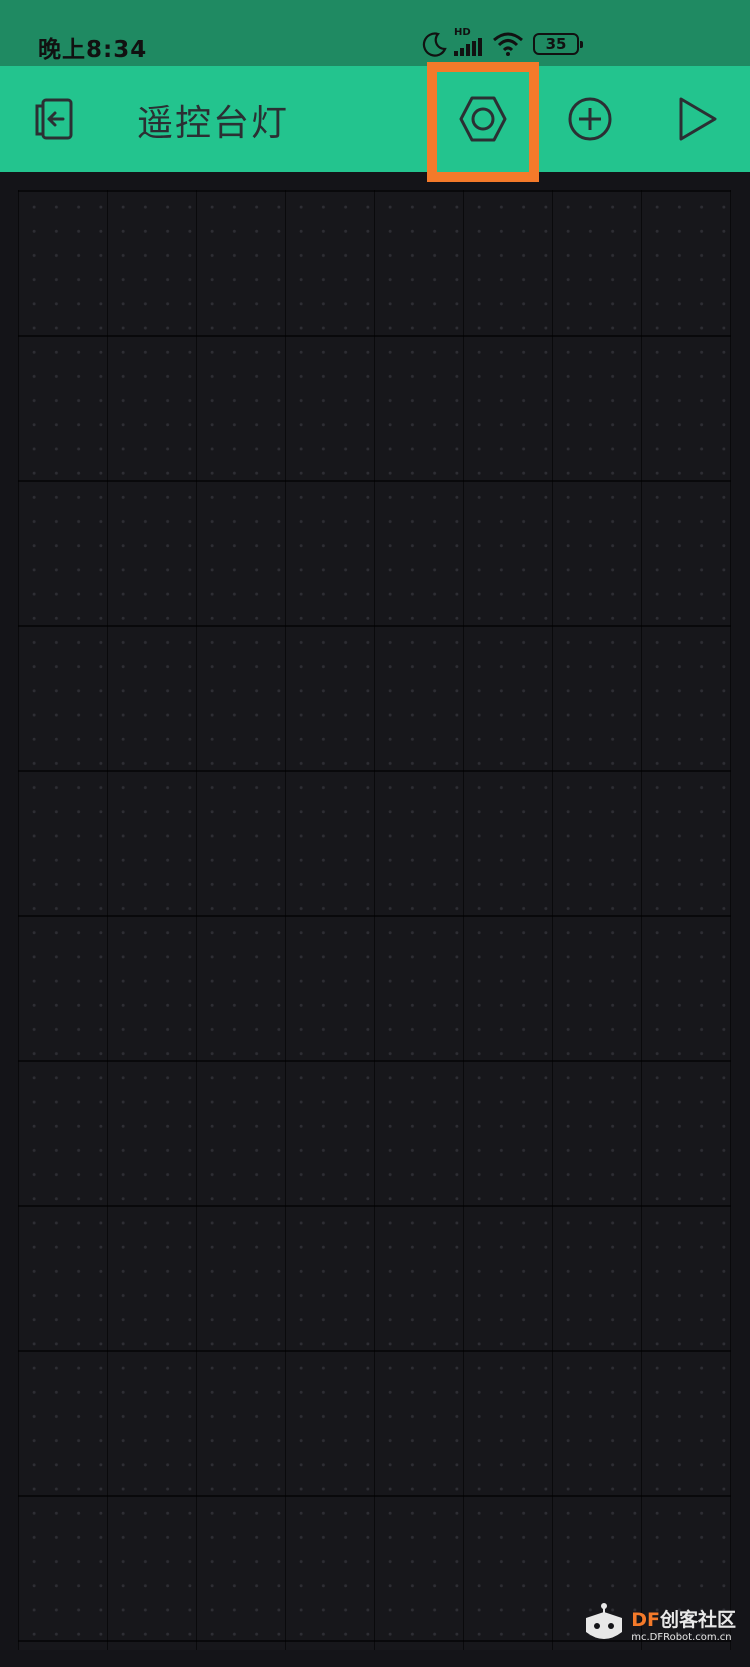 The height and width of the screenshot is (1667, 750). Describe the element at coordinates (681, 1637) in the screenshot. I see `watermark-url: mc.DFRobot.com.cn` at that location.